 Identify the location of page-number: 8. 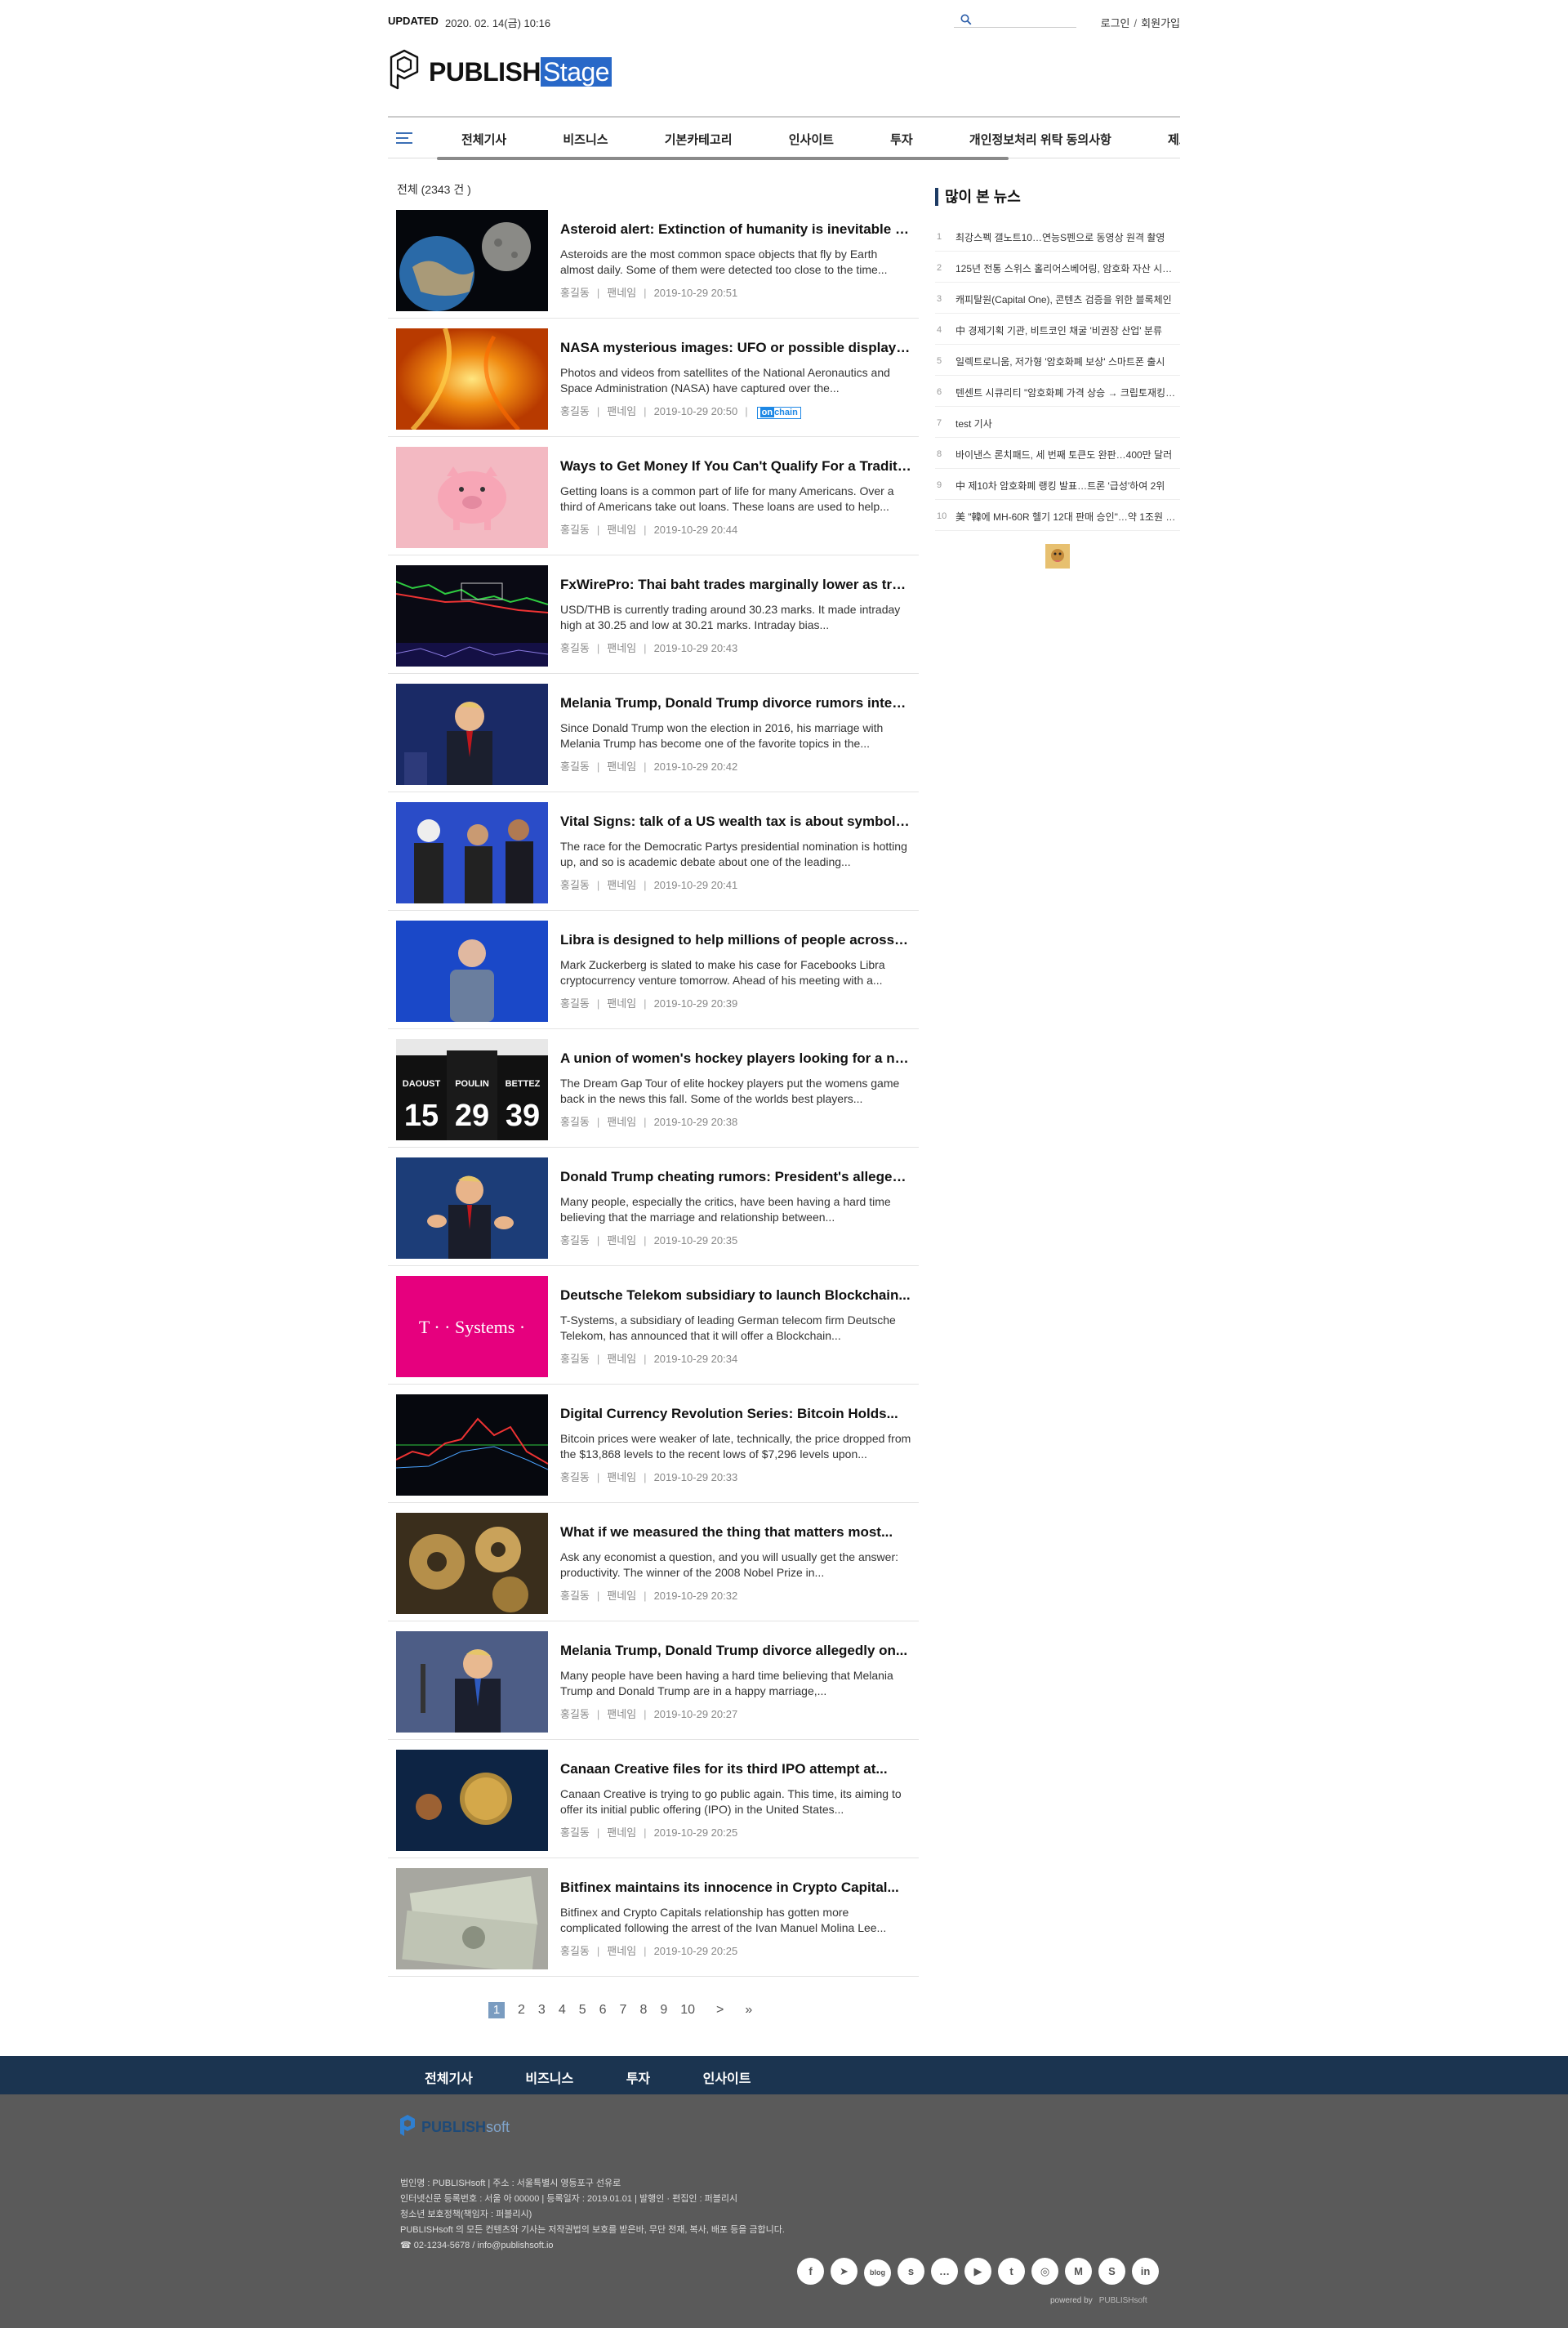
(643, 2011).